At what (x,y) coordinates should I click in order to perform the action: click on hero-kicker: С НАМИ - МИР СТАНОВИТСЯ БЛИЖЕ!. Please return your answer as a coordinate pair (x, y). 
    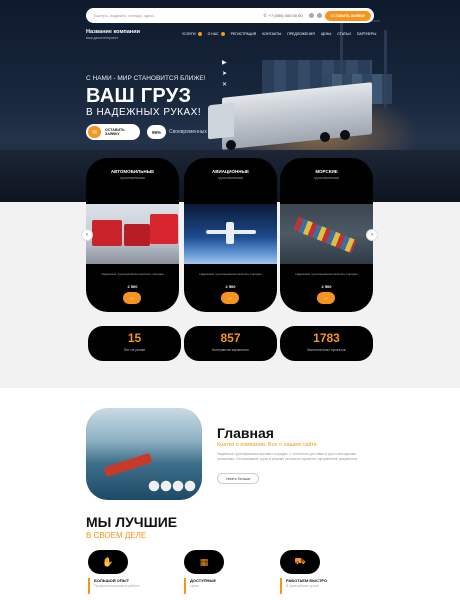
    Looking at the image, I should click on (146, 78).